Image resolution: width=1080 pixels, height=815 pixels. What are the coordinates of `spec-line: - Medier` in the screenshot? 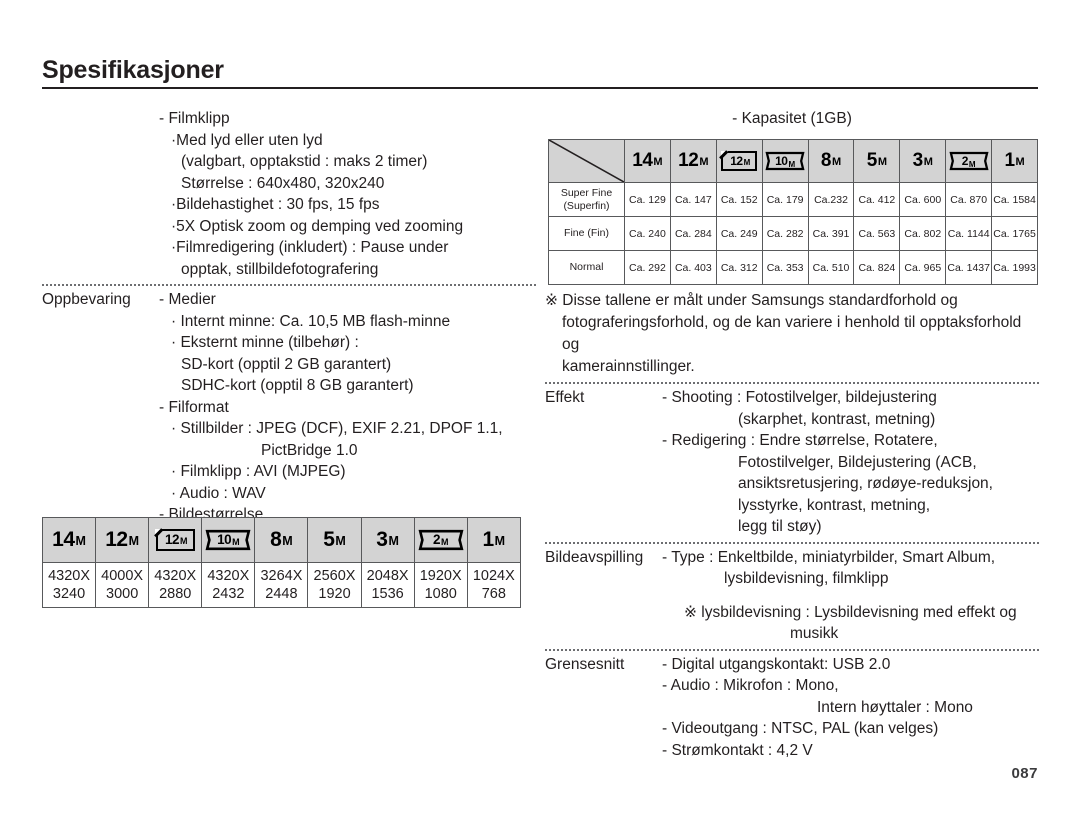 It's located at (187, 299).